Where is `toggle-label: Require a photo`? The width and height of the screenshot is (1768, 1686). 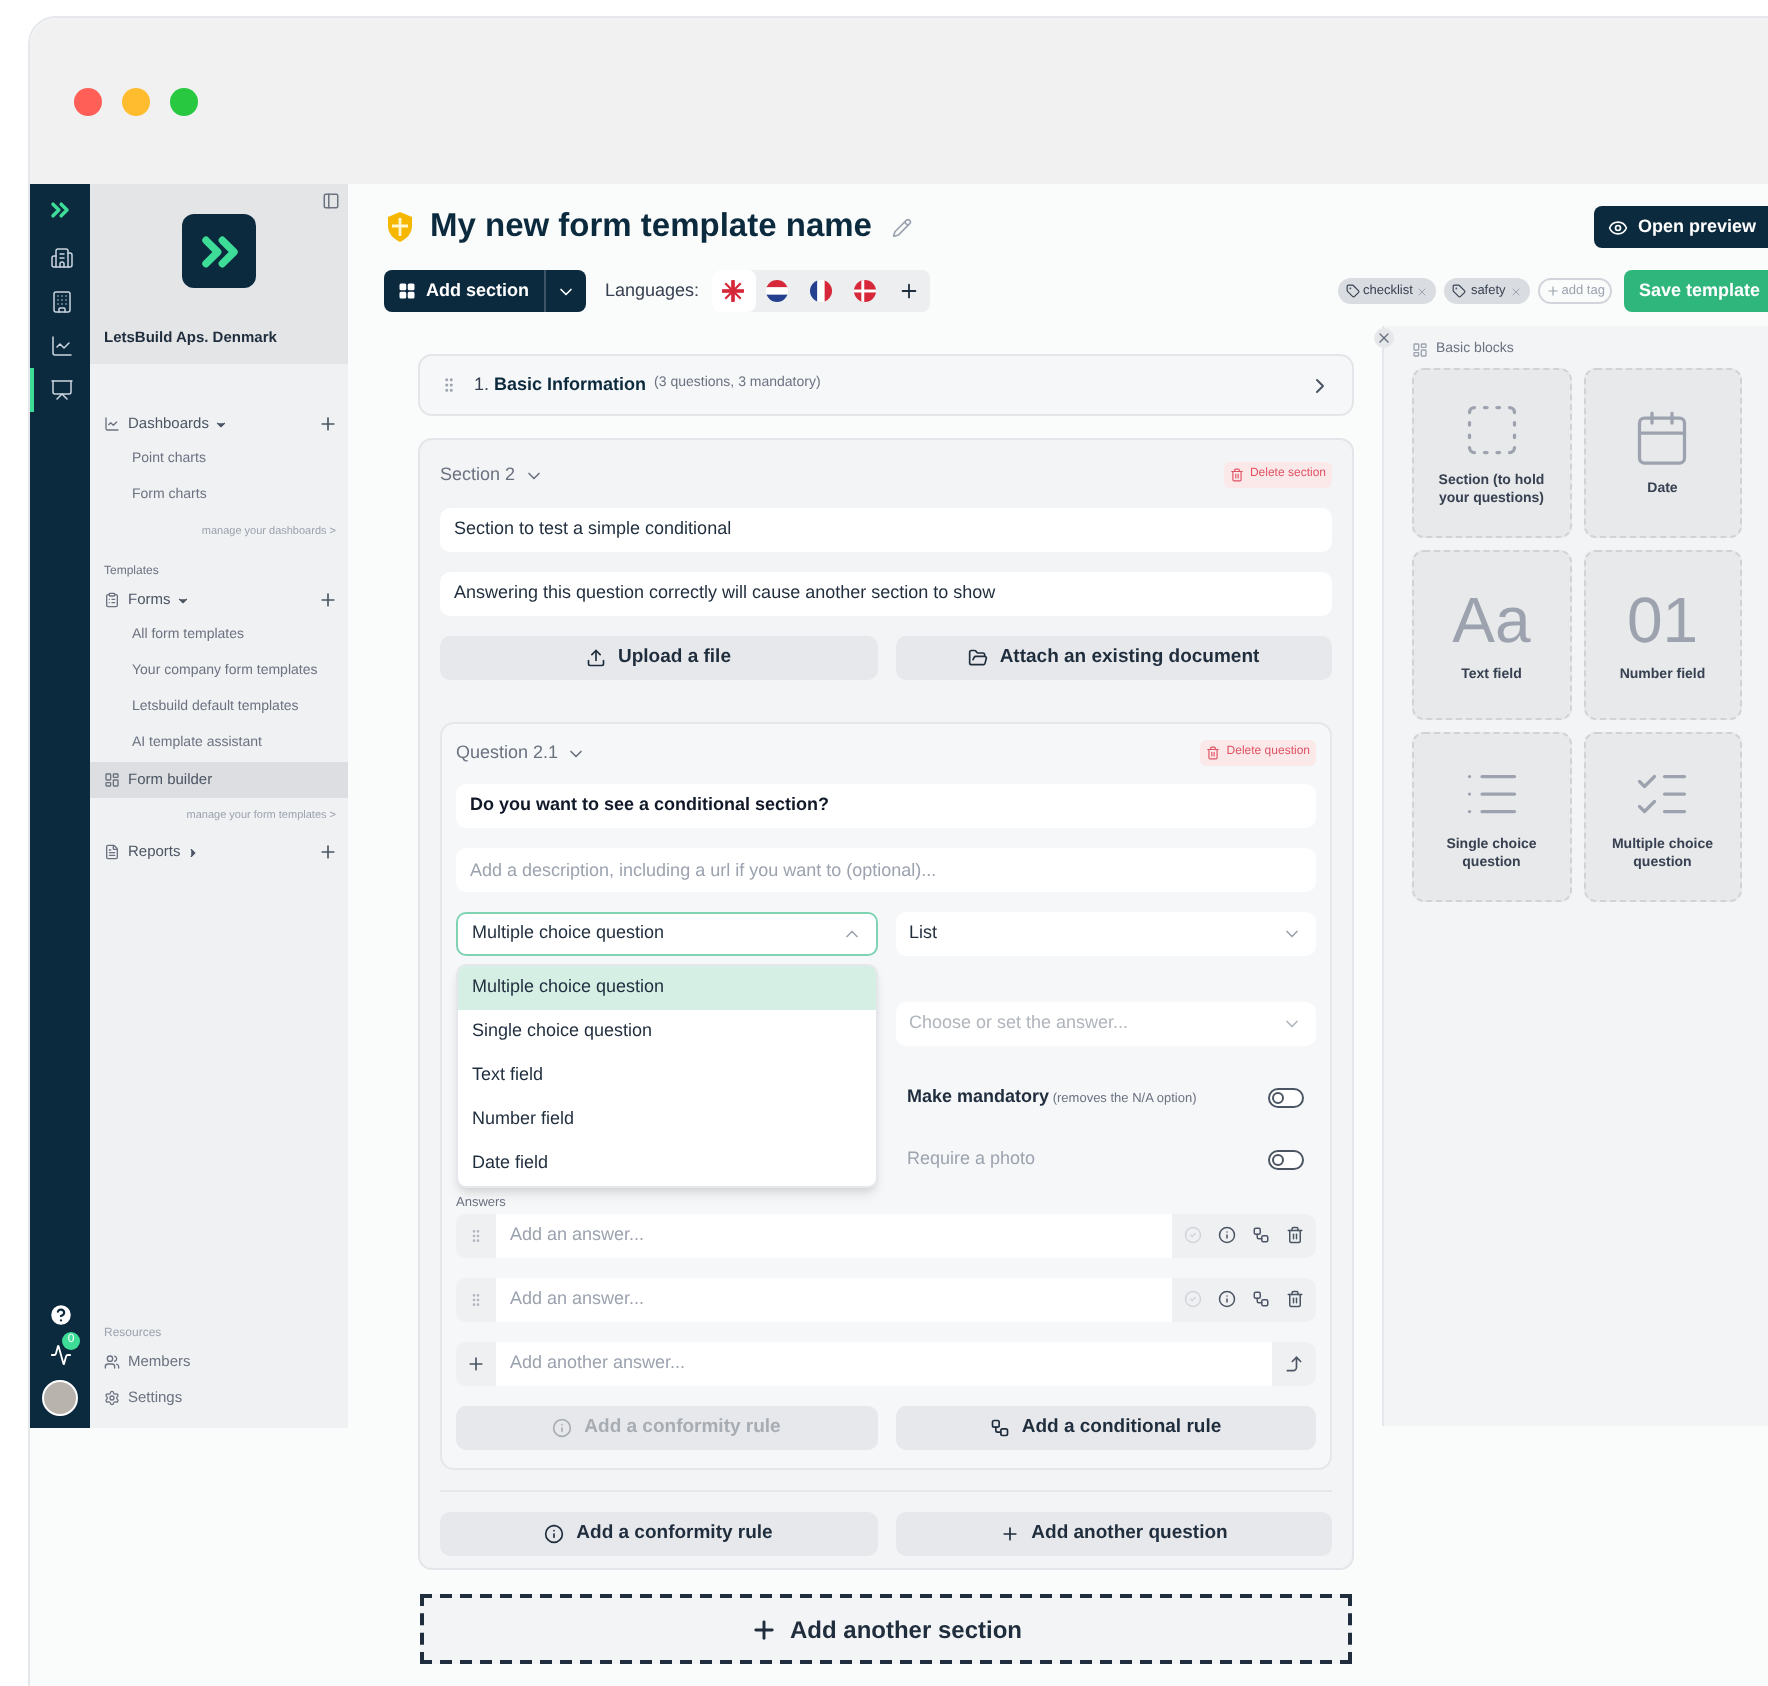
toggle-label: Require a photo is located at coordinates (971, 1158).